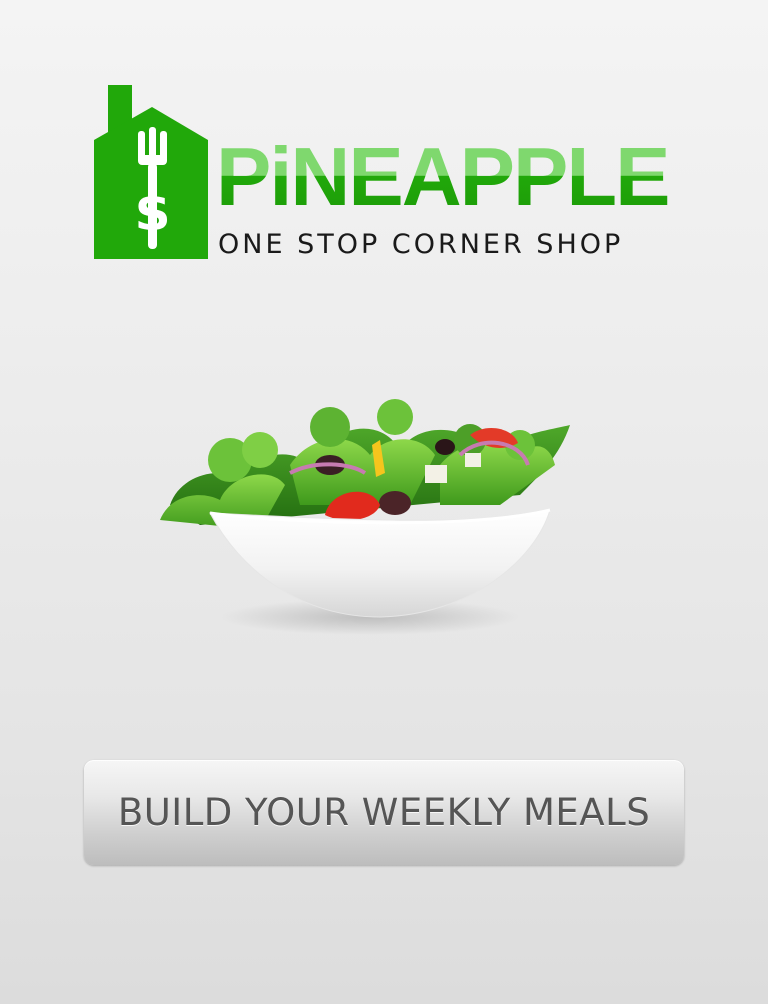  What do you see at coordinates (151, 172) in the screenshot?
I see `house-fork-dollar-icon: $` at bounding box center [151, 172].